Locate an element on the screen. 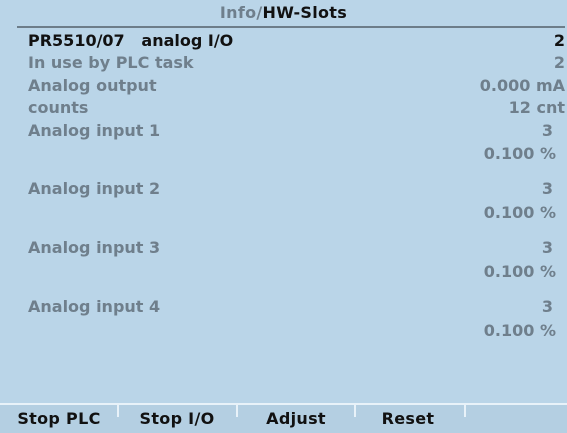  analog-input-2-label: Analog input 2 is located at coordinates (94, 188).